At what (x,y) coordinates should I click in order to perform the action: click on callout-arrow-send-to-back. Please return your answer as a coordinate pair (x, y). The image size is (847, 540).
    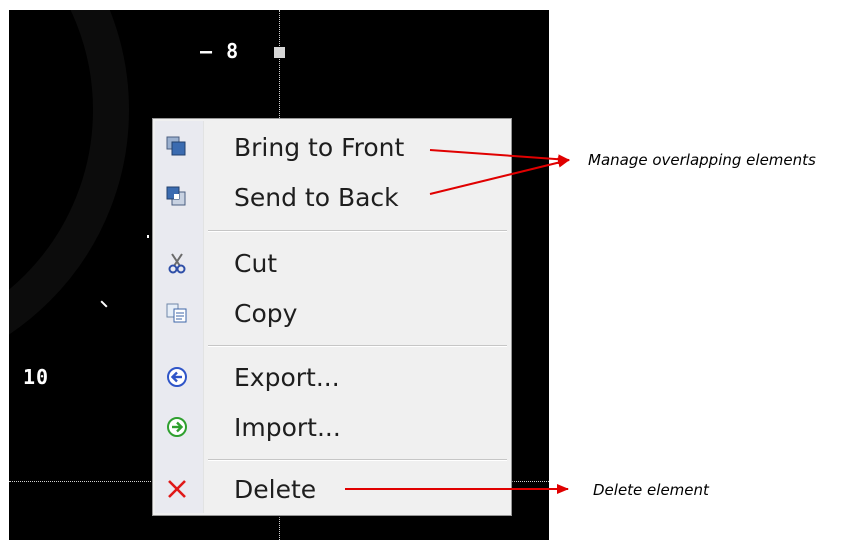
    Looking at the image, I should click on (499, 176).